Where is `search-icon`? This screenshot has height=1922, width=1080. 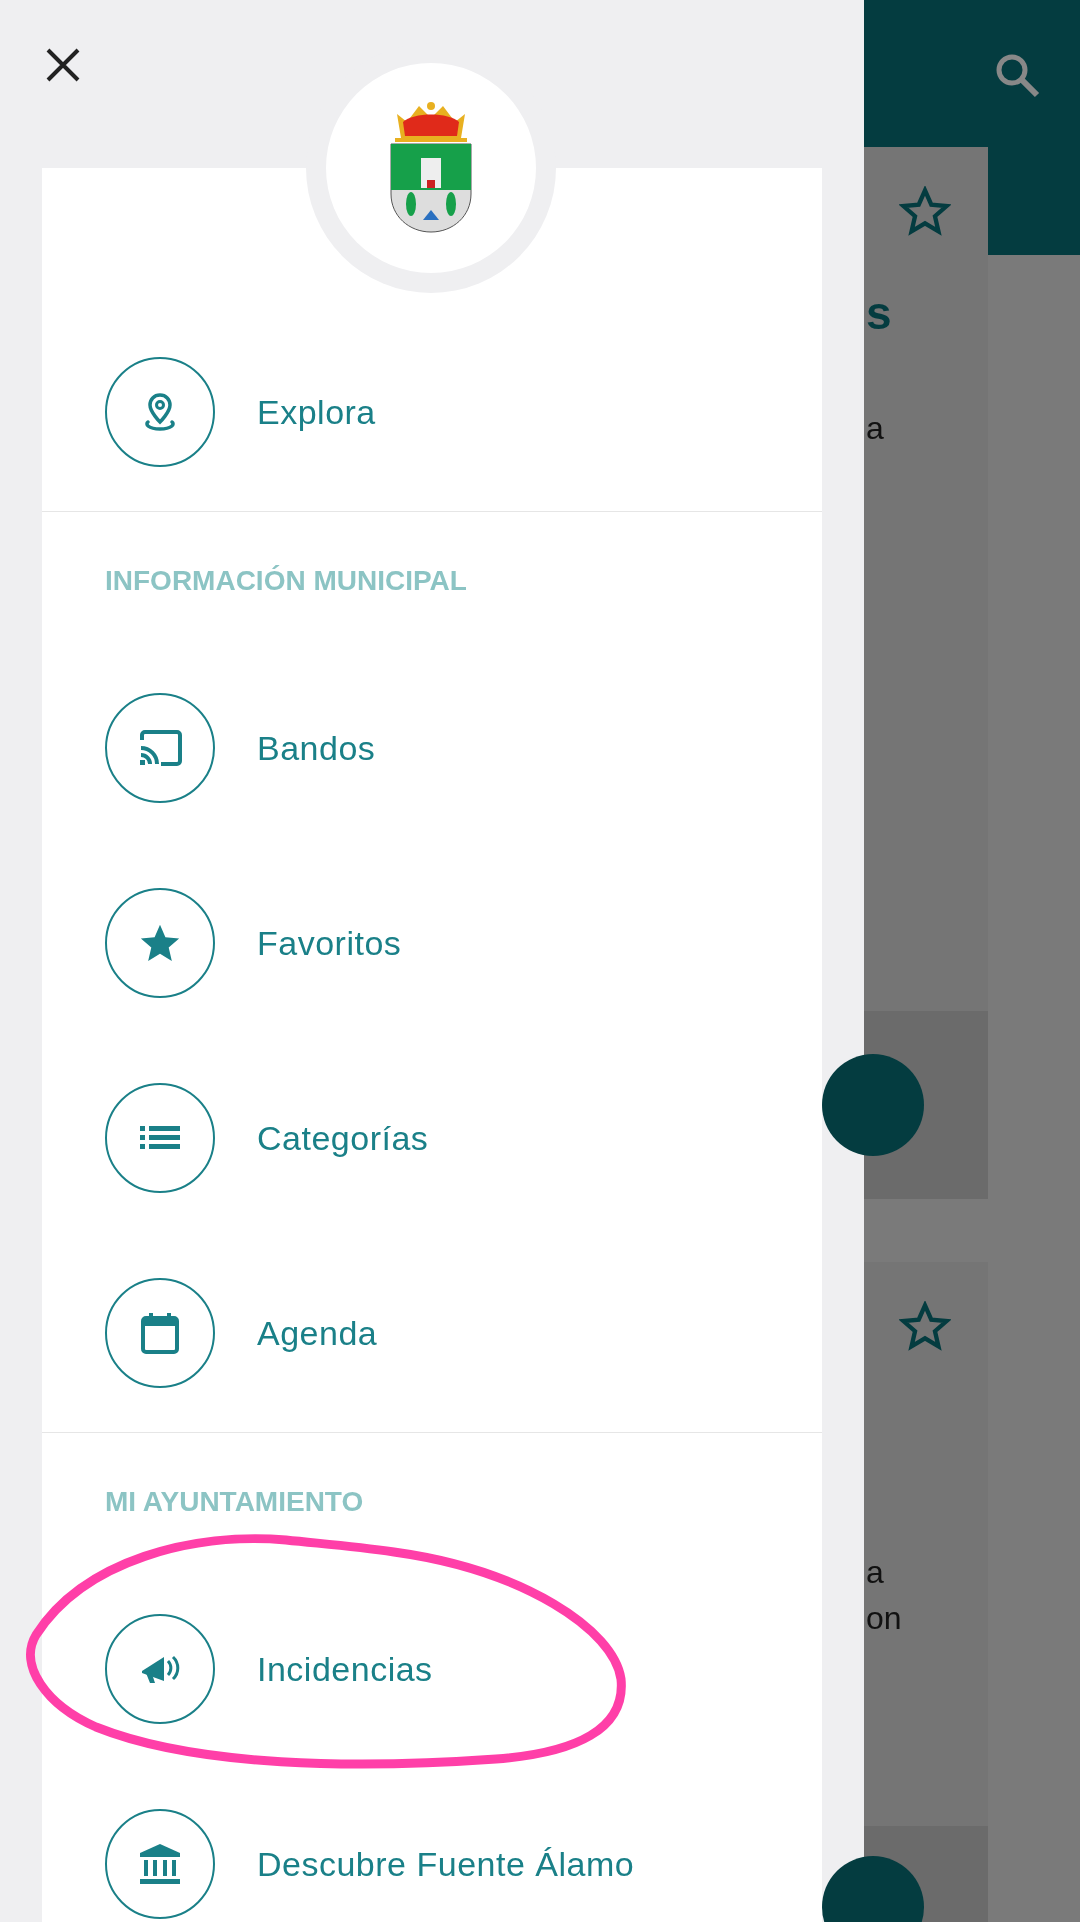
search-icon is located at coordinates (1017, 75).